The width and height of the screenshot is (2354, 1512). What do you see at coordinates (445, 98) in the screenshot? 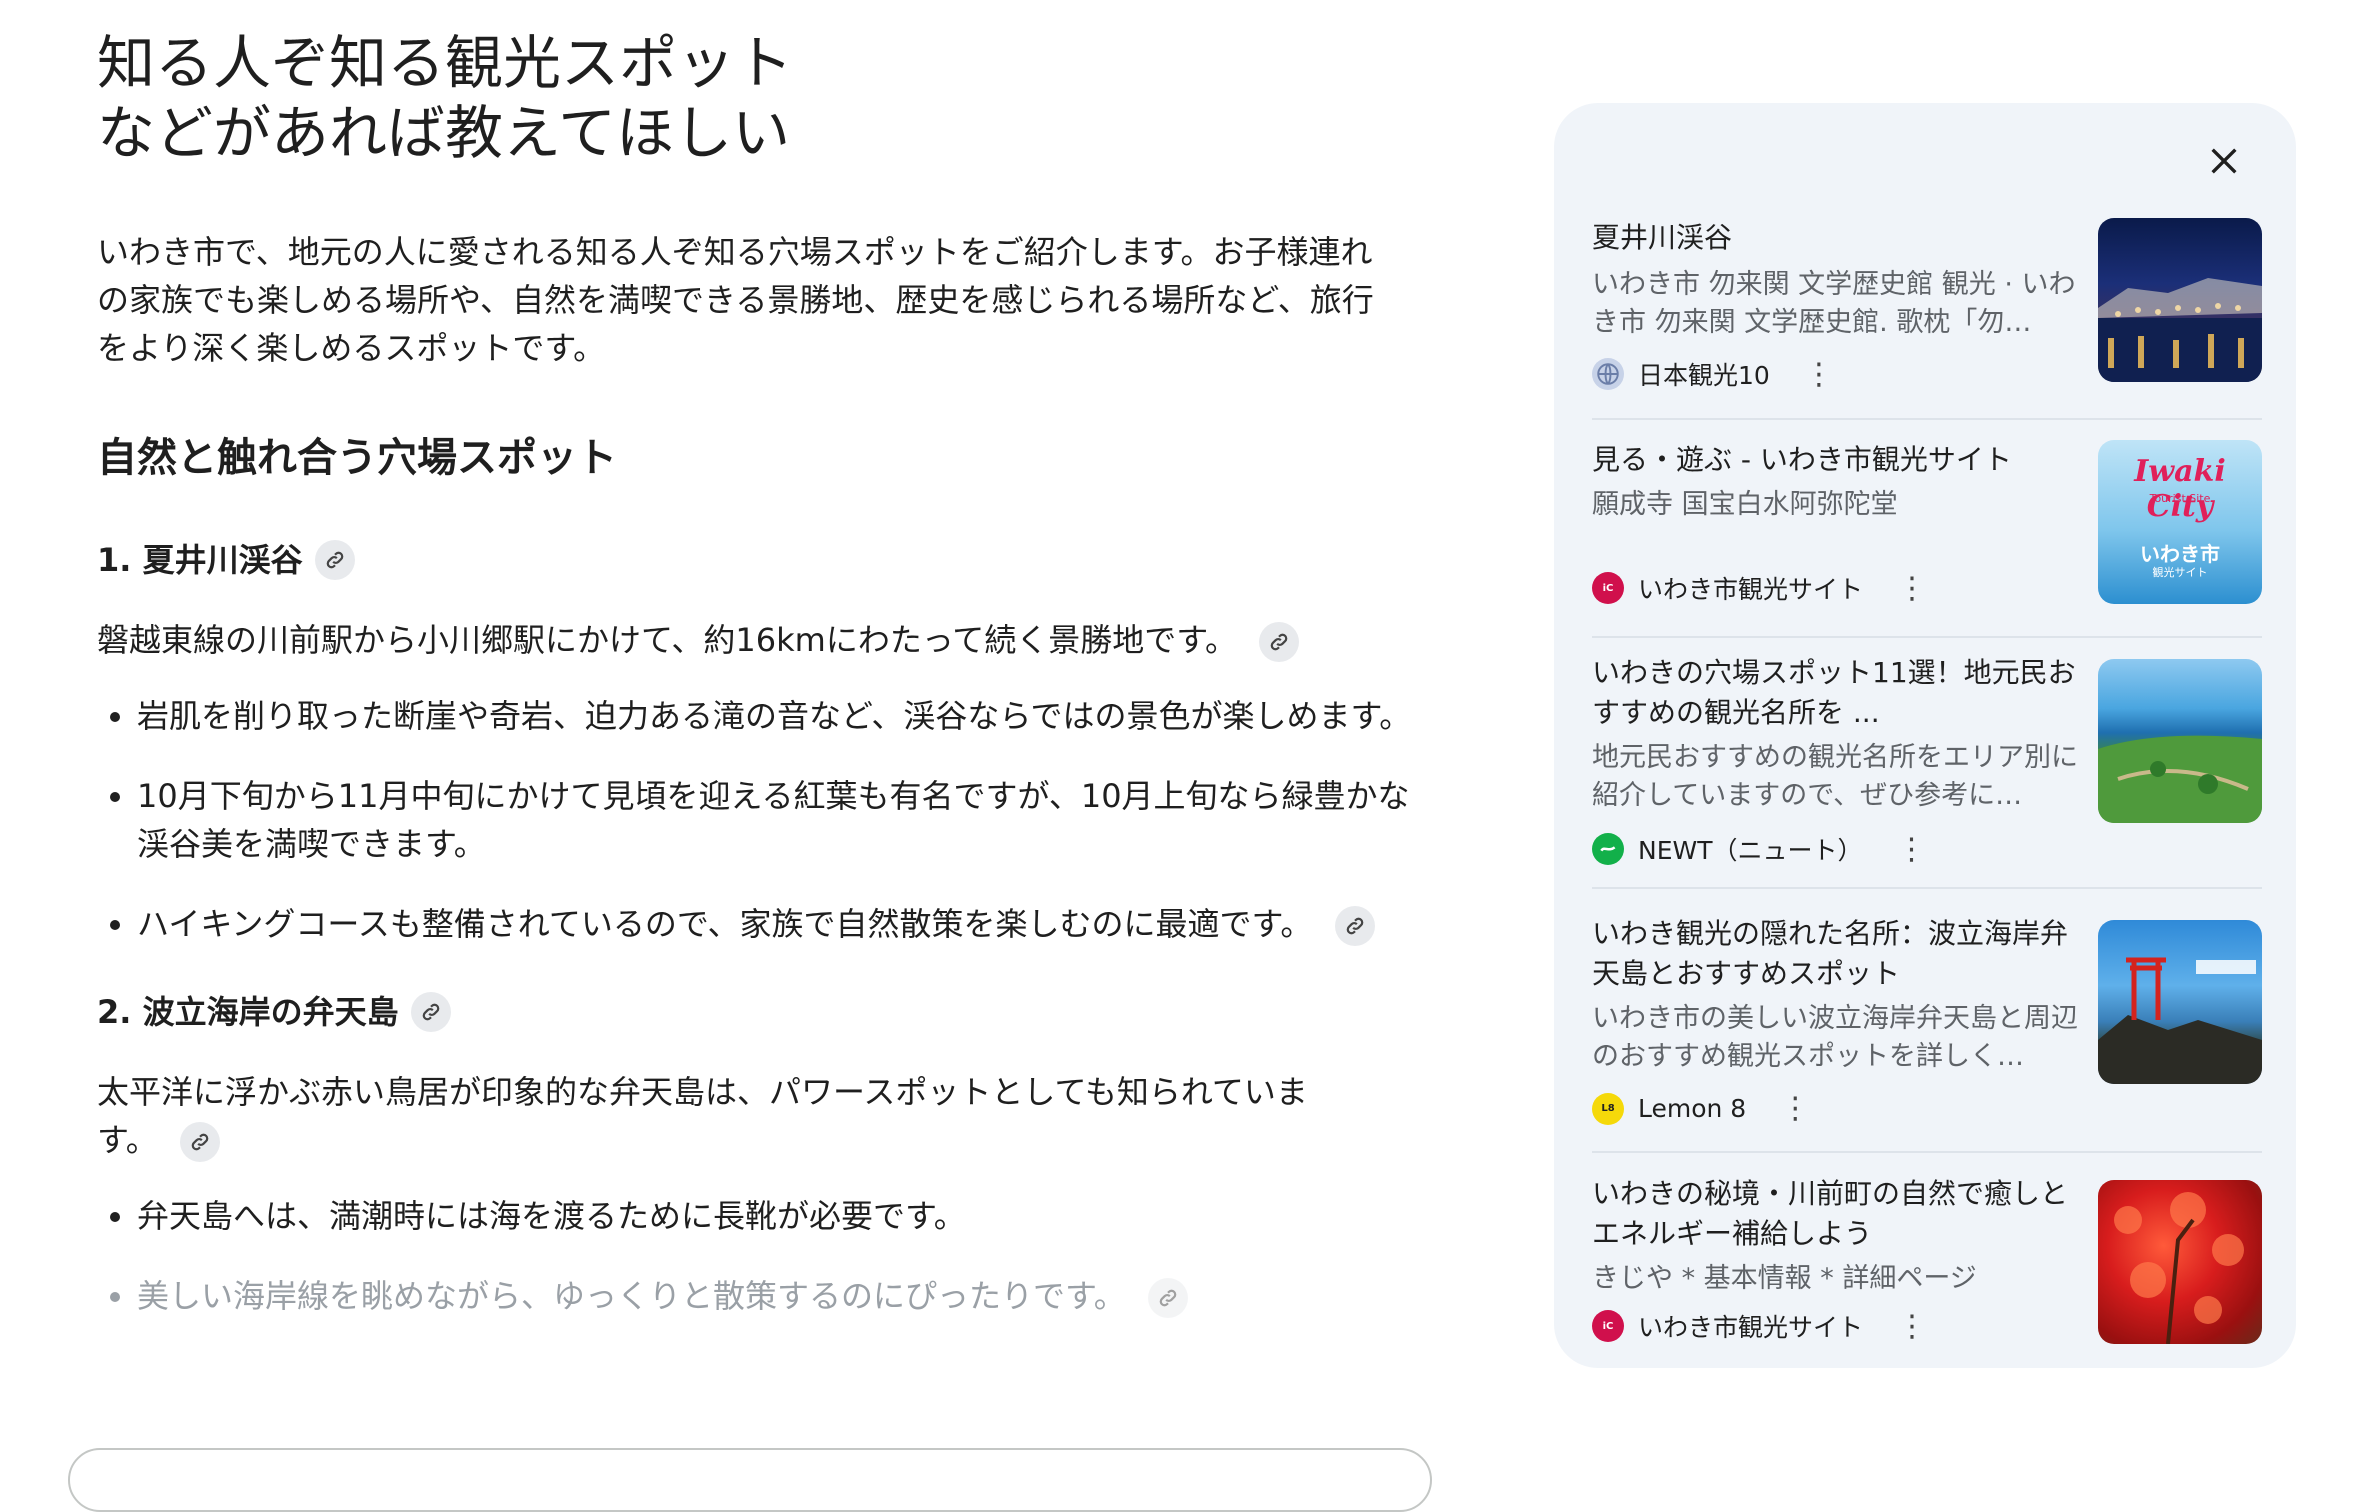
I see `user-question: 知る人ぞ知る観光スポット などがあれば教えてほしい` at bounding box center [445, 98].